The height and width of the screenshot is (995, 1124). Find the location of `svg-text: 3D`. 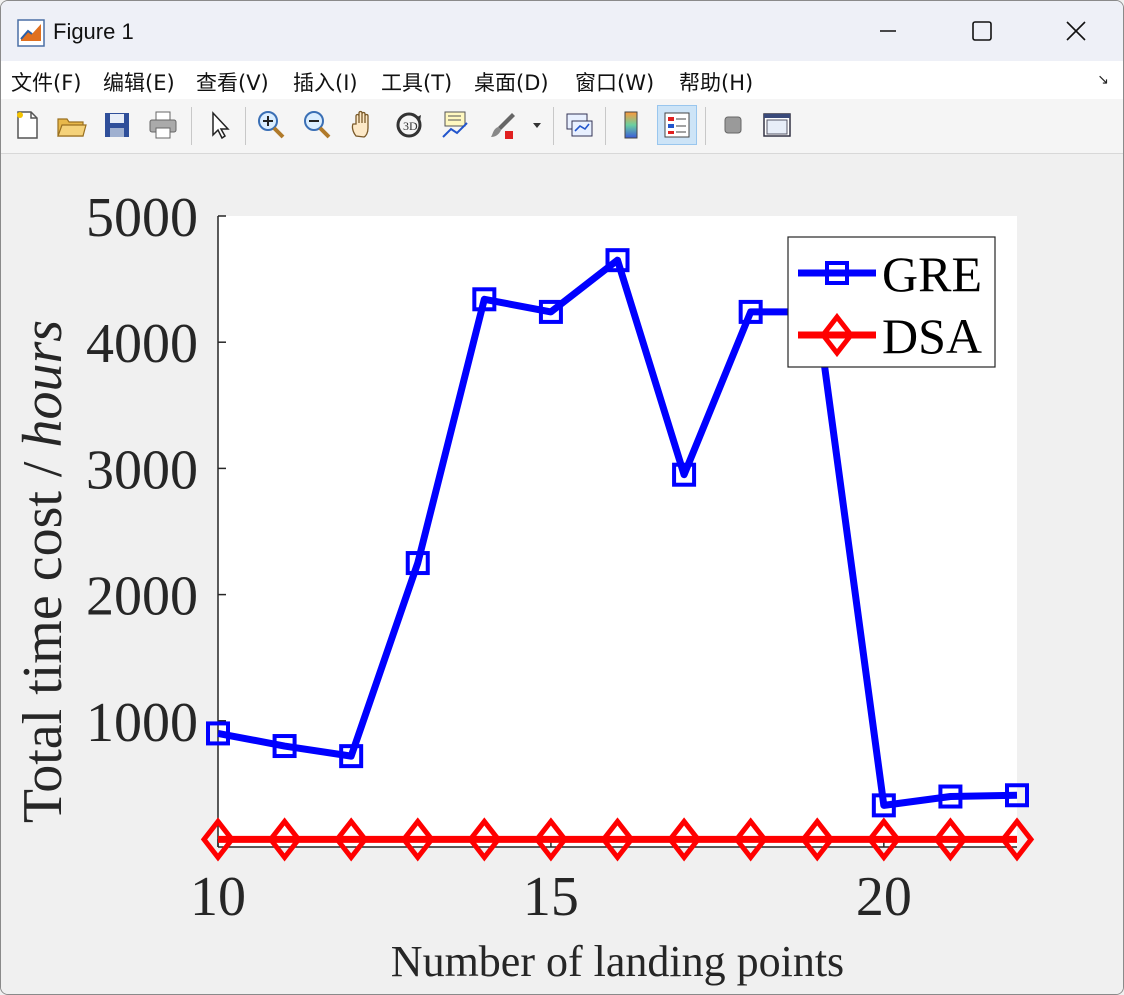

svg-text: 3D is located at coordinates (410, 126).